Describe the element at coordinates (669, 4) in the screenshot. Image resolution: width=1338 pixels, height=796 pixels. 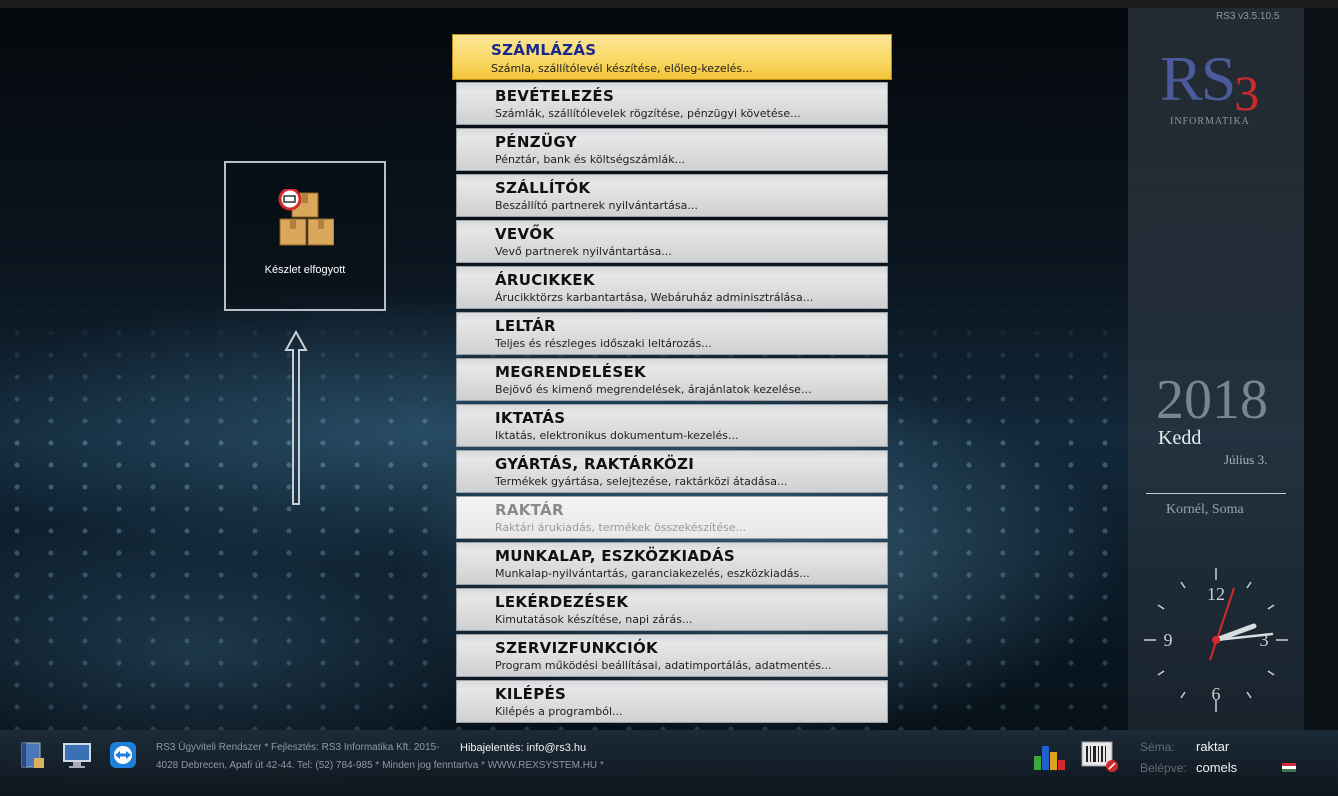
I see `top-bar` at that location.